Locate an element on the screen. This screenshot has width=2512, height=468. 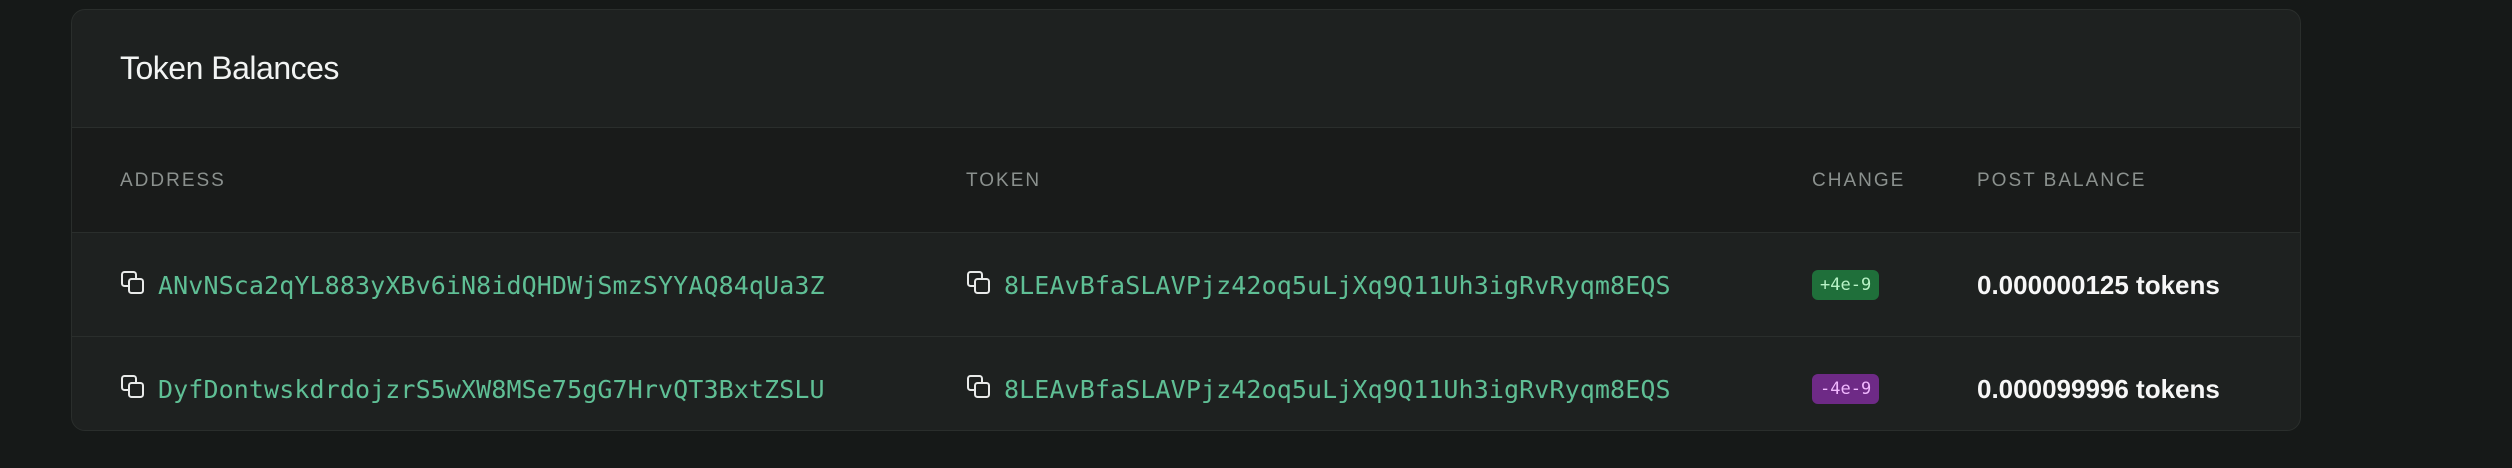
post-balance-cell: 0.000099996 tokens is located at coordinates (2098, 383).